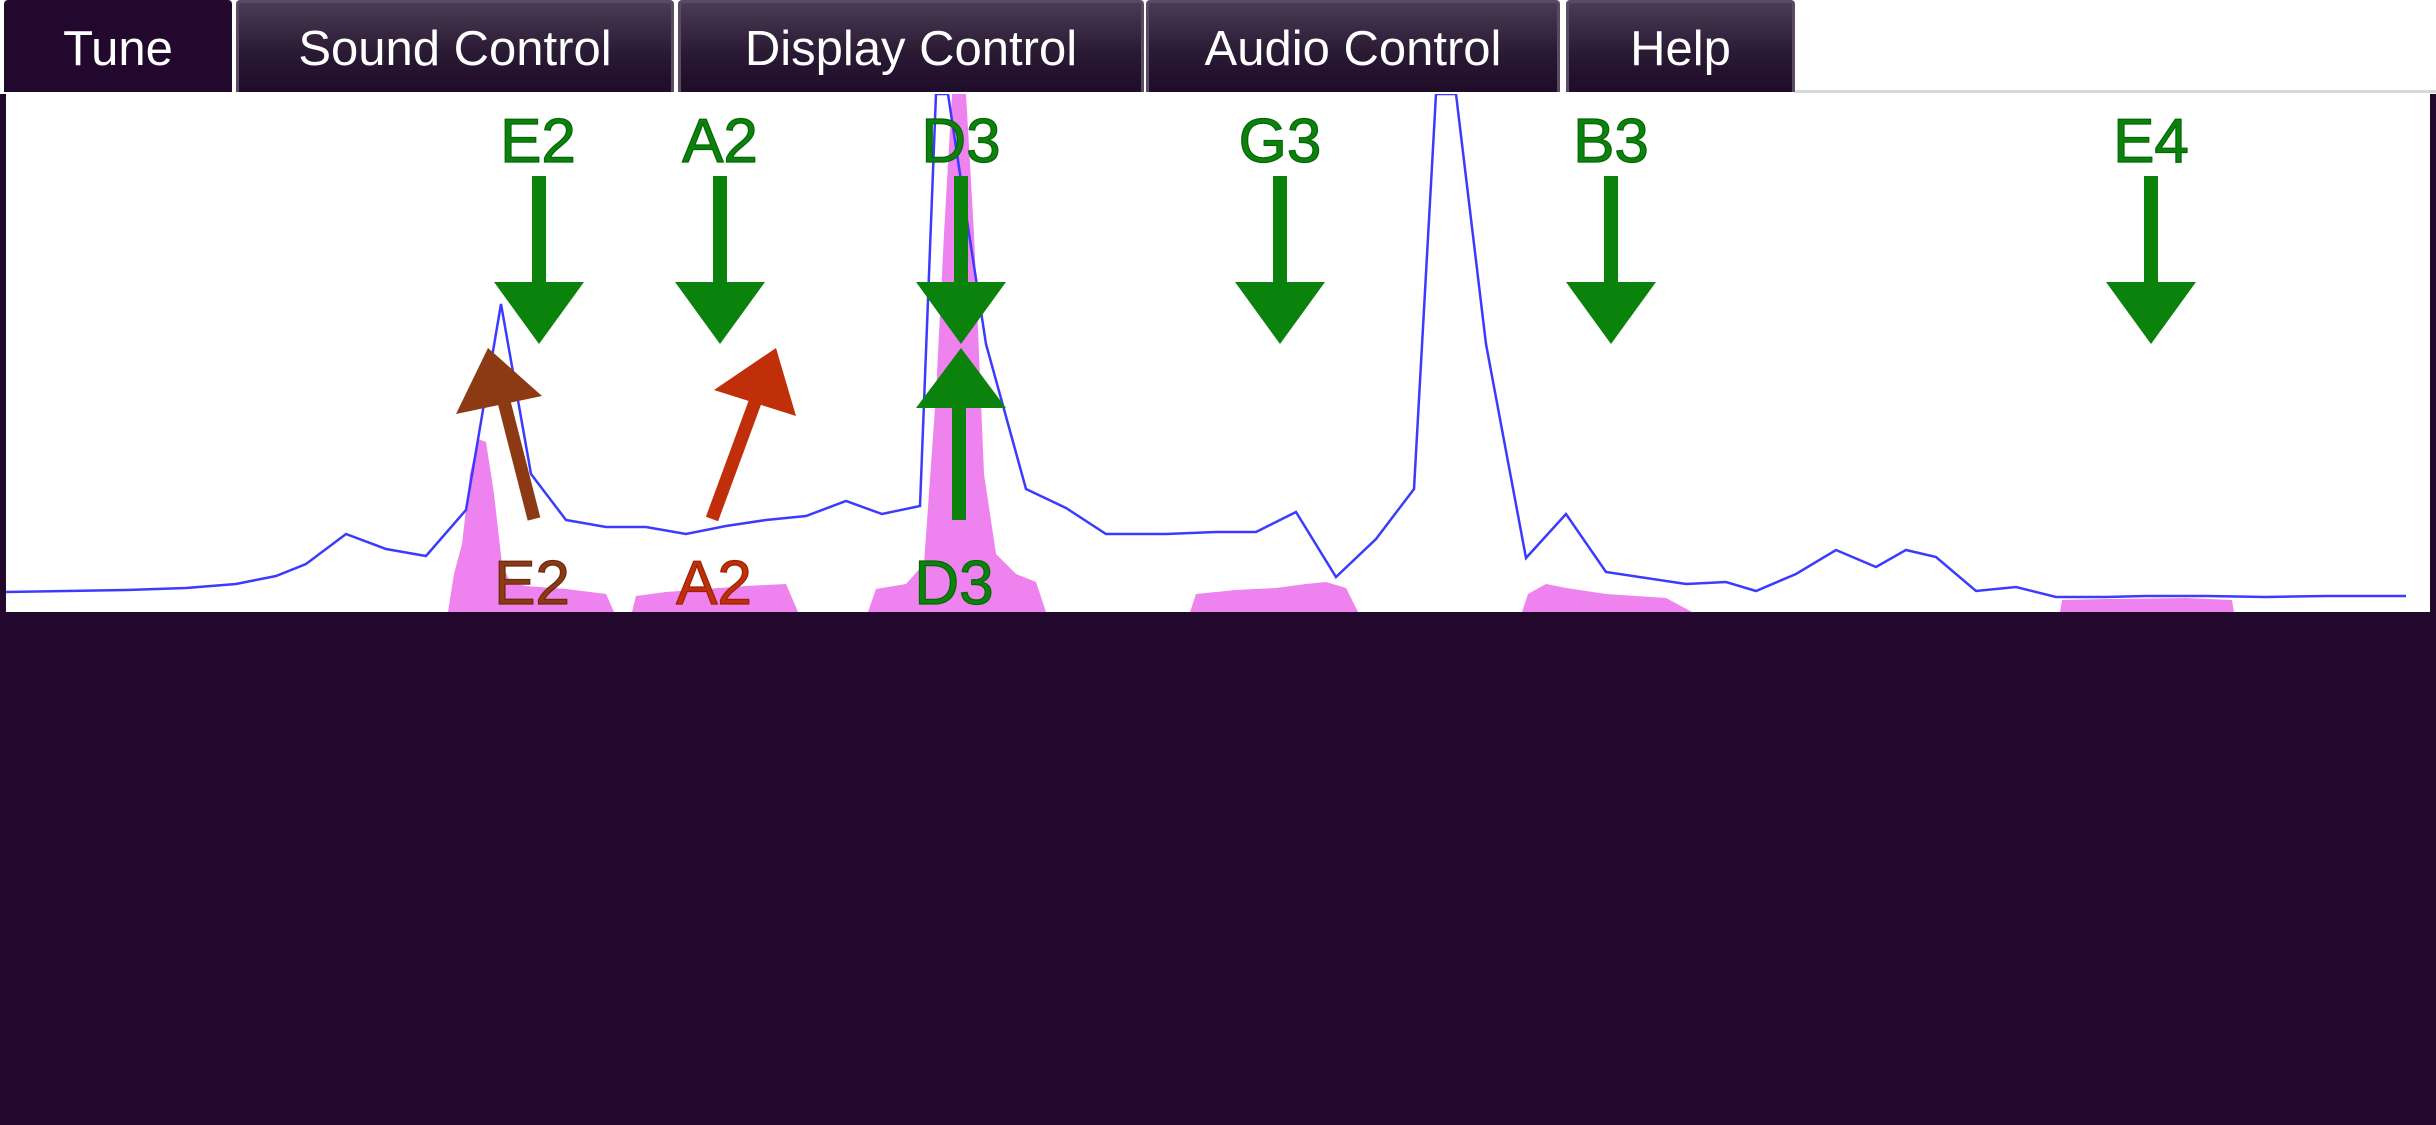 The image size is (2436, 1125). I want to click on target-arrows, so click(1345, 260).